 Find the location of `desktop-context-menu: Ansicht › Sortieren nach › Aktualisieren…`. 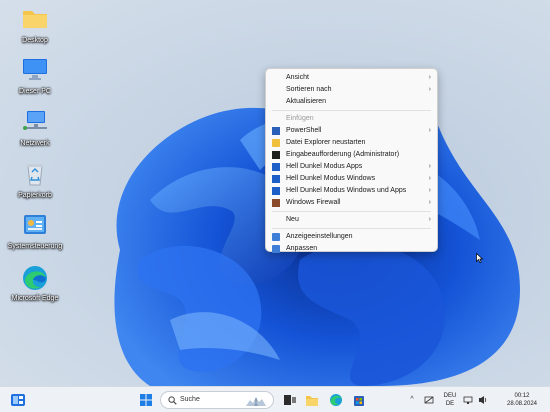

desktop-context-menu: Ansicht › Sortieren nach › Aktualisieren… is located at coordinates (351, 161).